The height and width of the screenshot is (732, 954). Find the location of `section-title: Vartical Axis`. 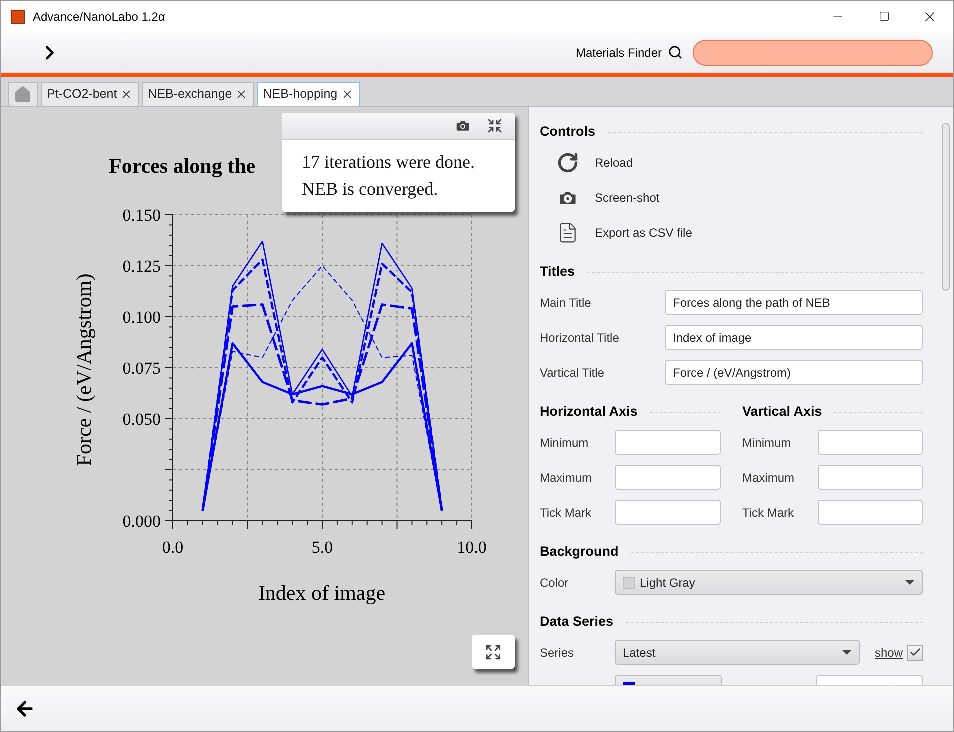

section-title: Vartical Axis is located at coordinates (782, 412).